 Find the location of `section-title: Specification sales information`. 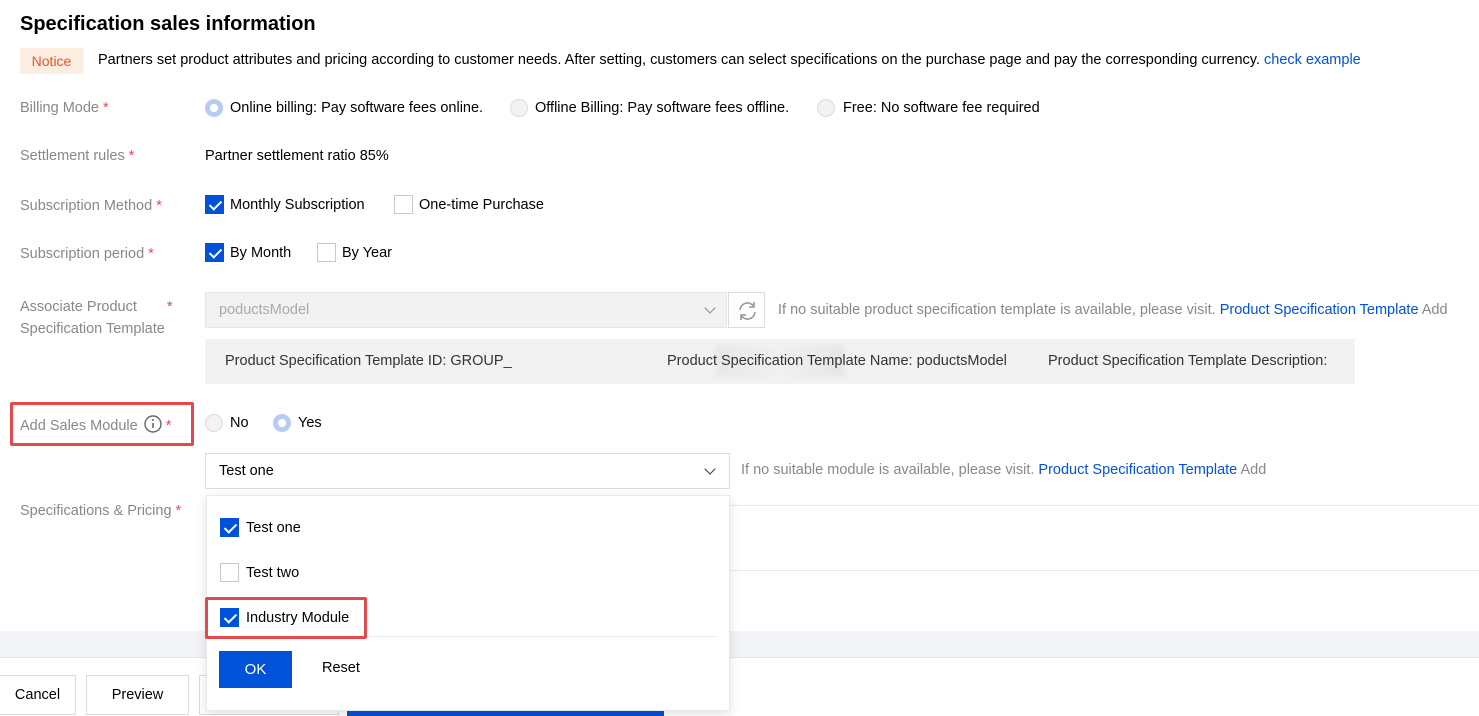

section-title: Specification sales information is located at coordinates (168, 24).